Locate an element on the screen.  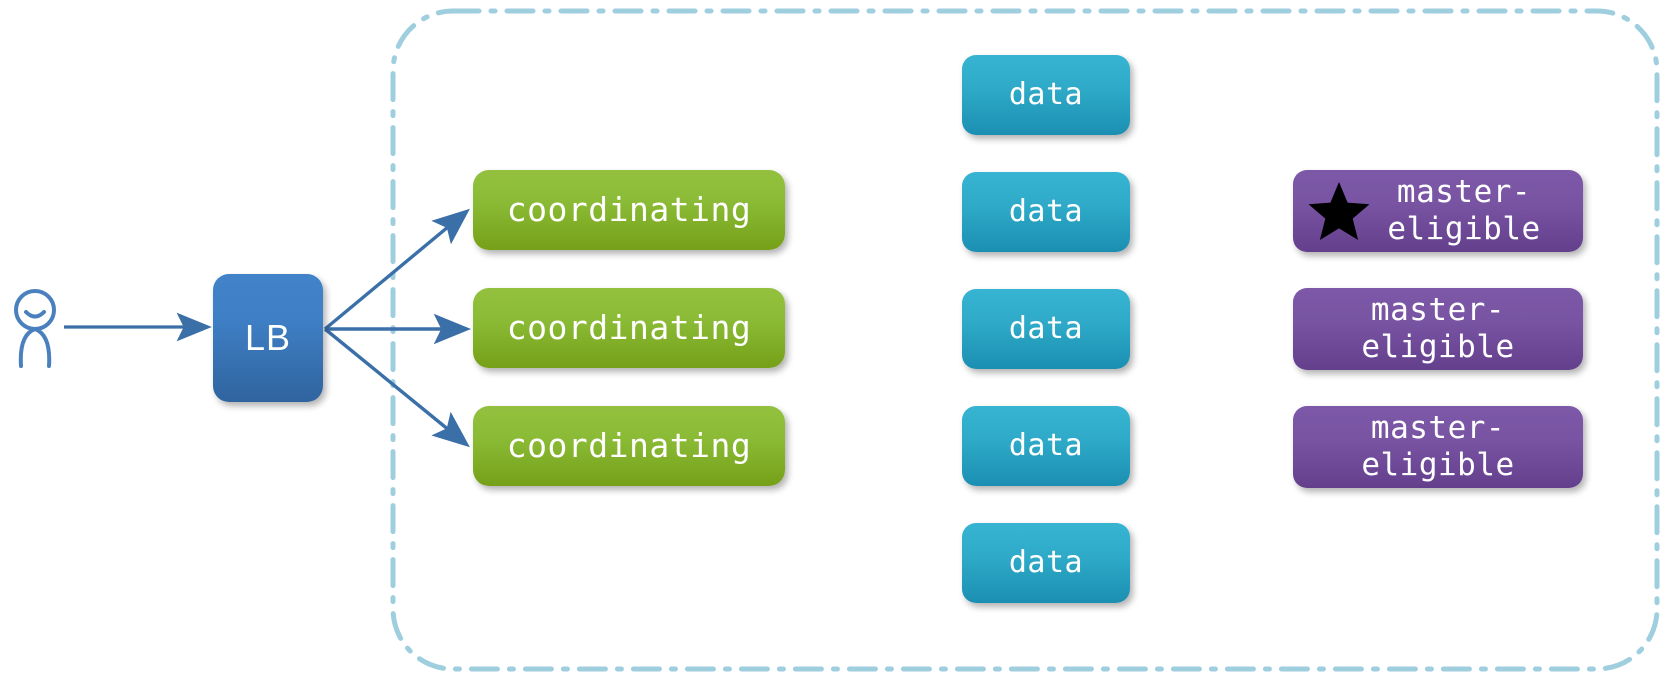
load-balancer-label: LB is located at coordinates (268, 337).